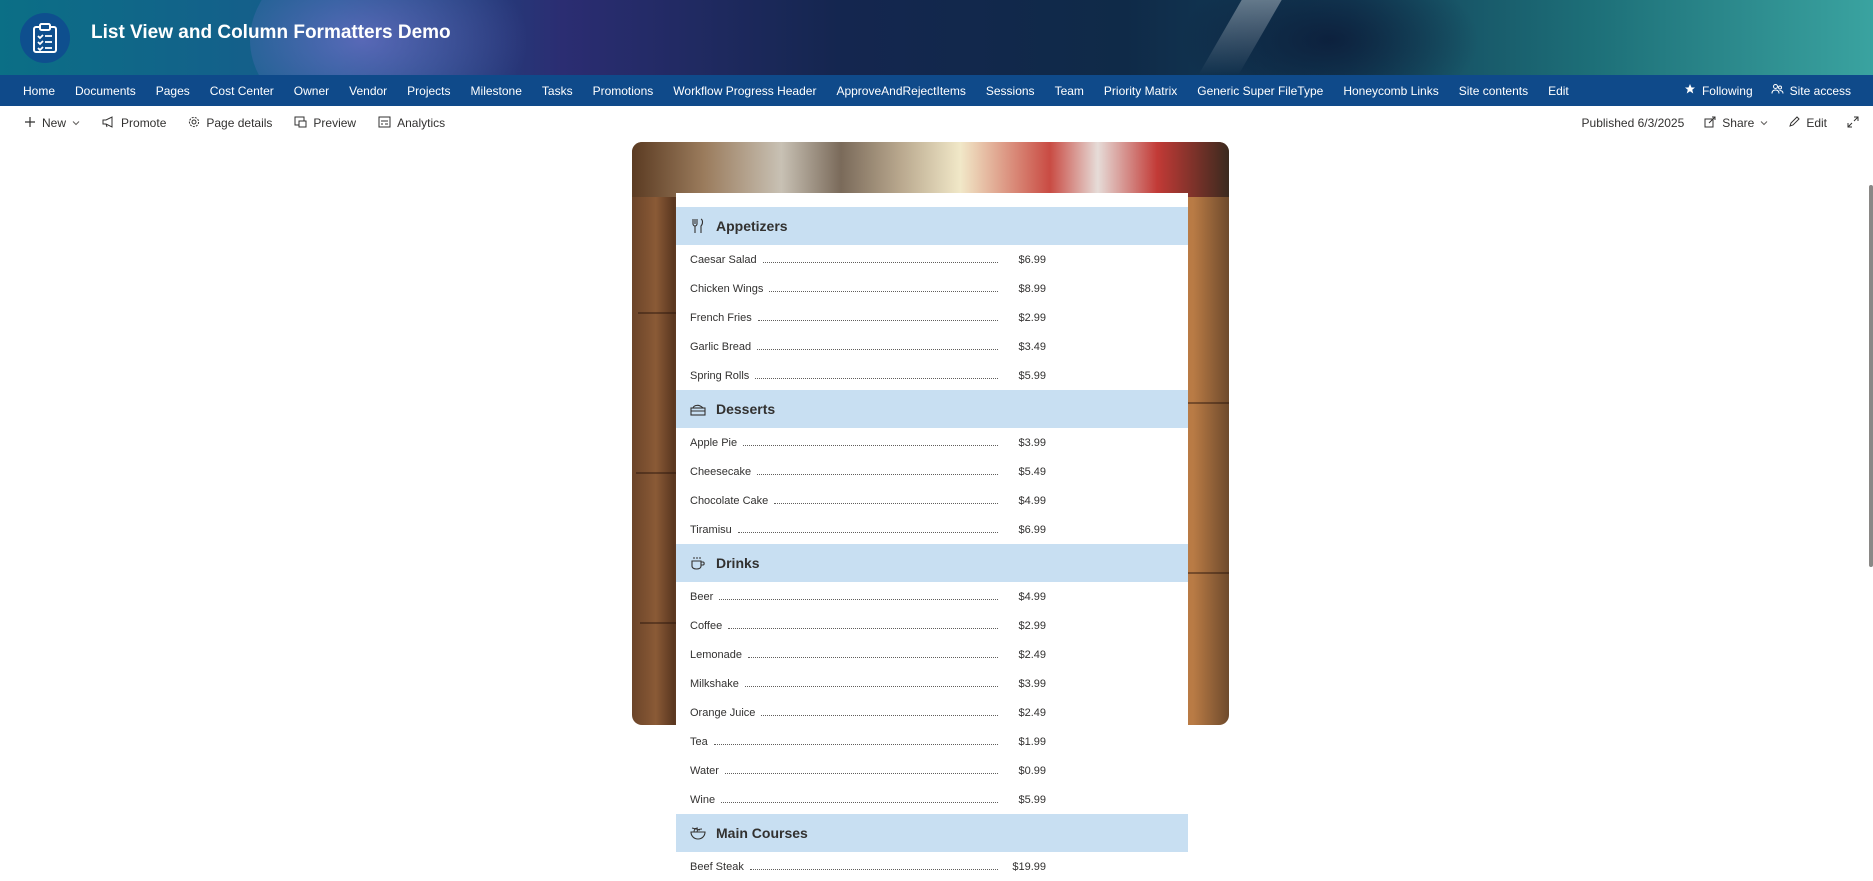  I want to click on nav-item-site-contents: Site contents, so click(1493, 91).